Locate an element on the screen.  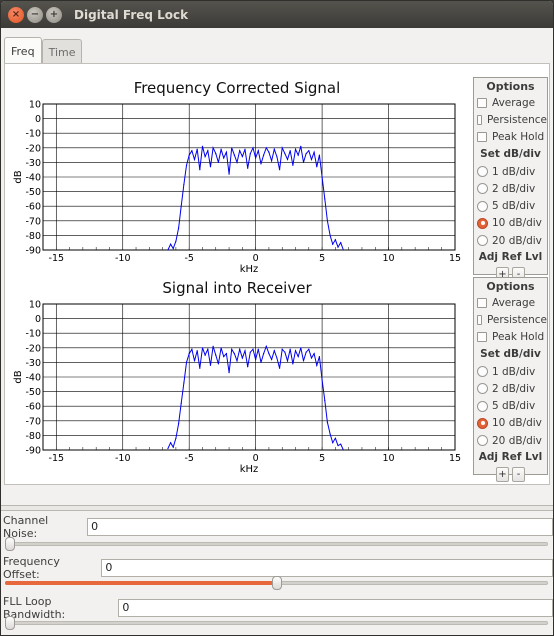
maximize-icon: + is located at coordinates (54, 14).